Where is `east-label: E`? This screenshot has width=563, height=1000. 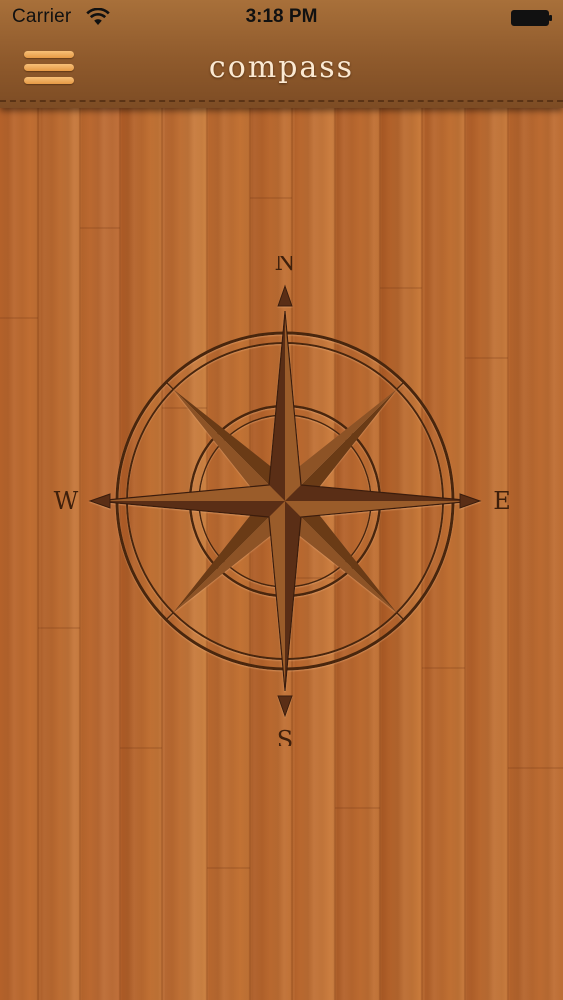 east-label: E is located at coordinates (502, 501).